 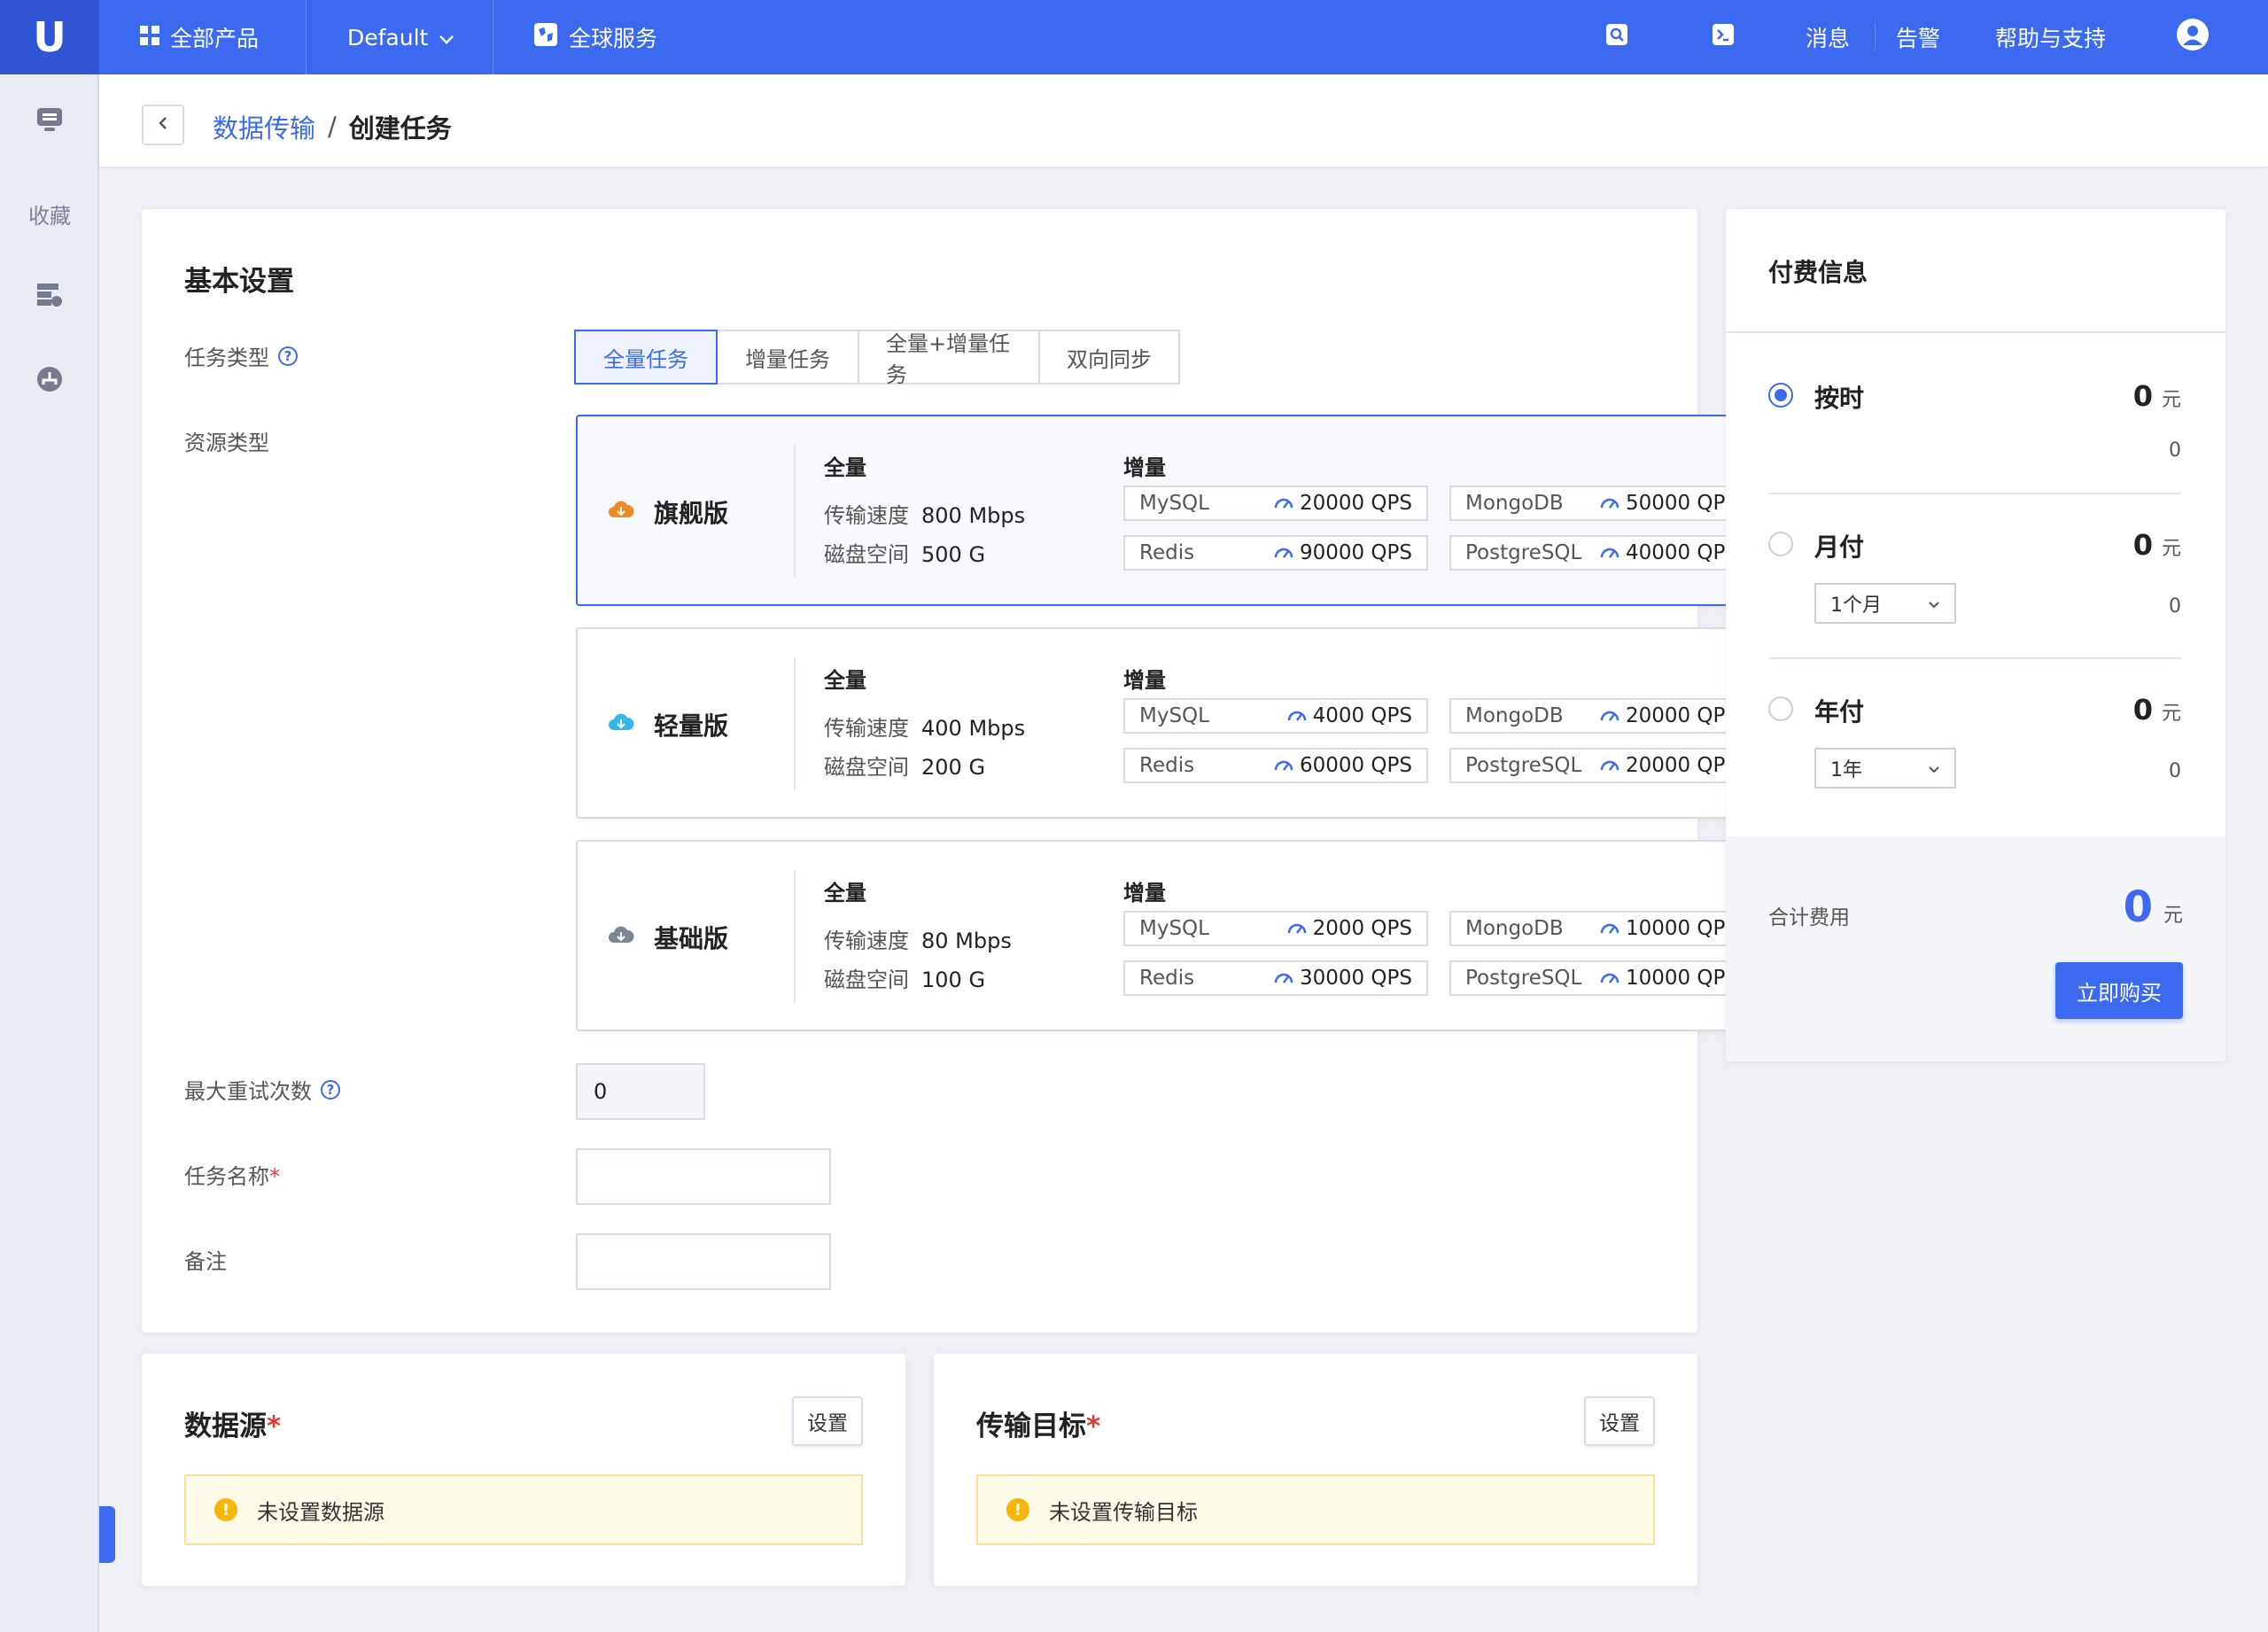 What do you see at coordinates (1601, 928) in the screenshot?
I see `qps-mongodb: MongoDB 10000 QPS` at bounding box center [1601, 928].